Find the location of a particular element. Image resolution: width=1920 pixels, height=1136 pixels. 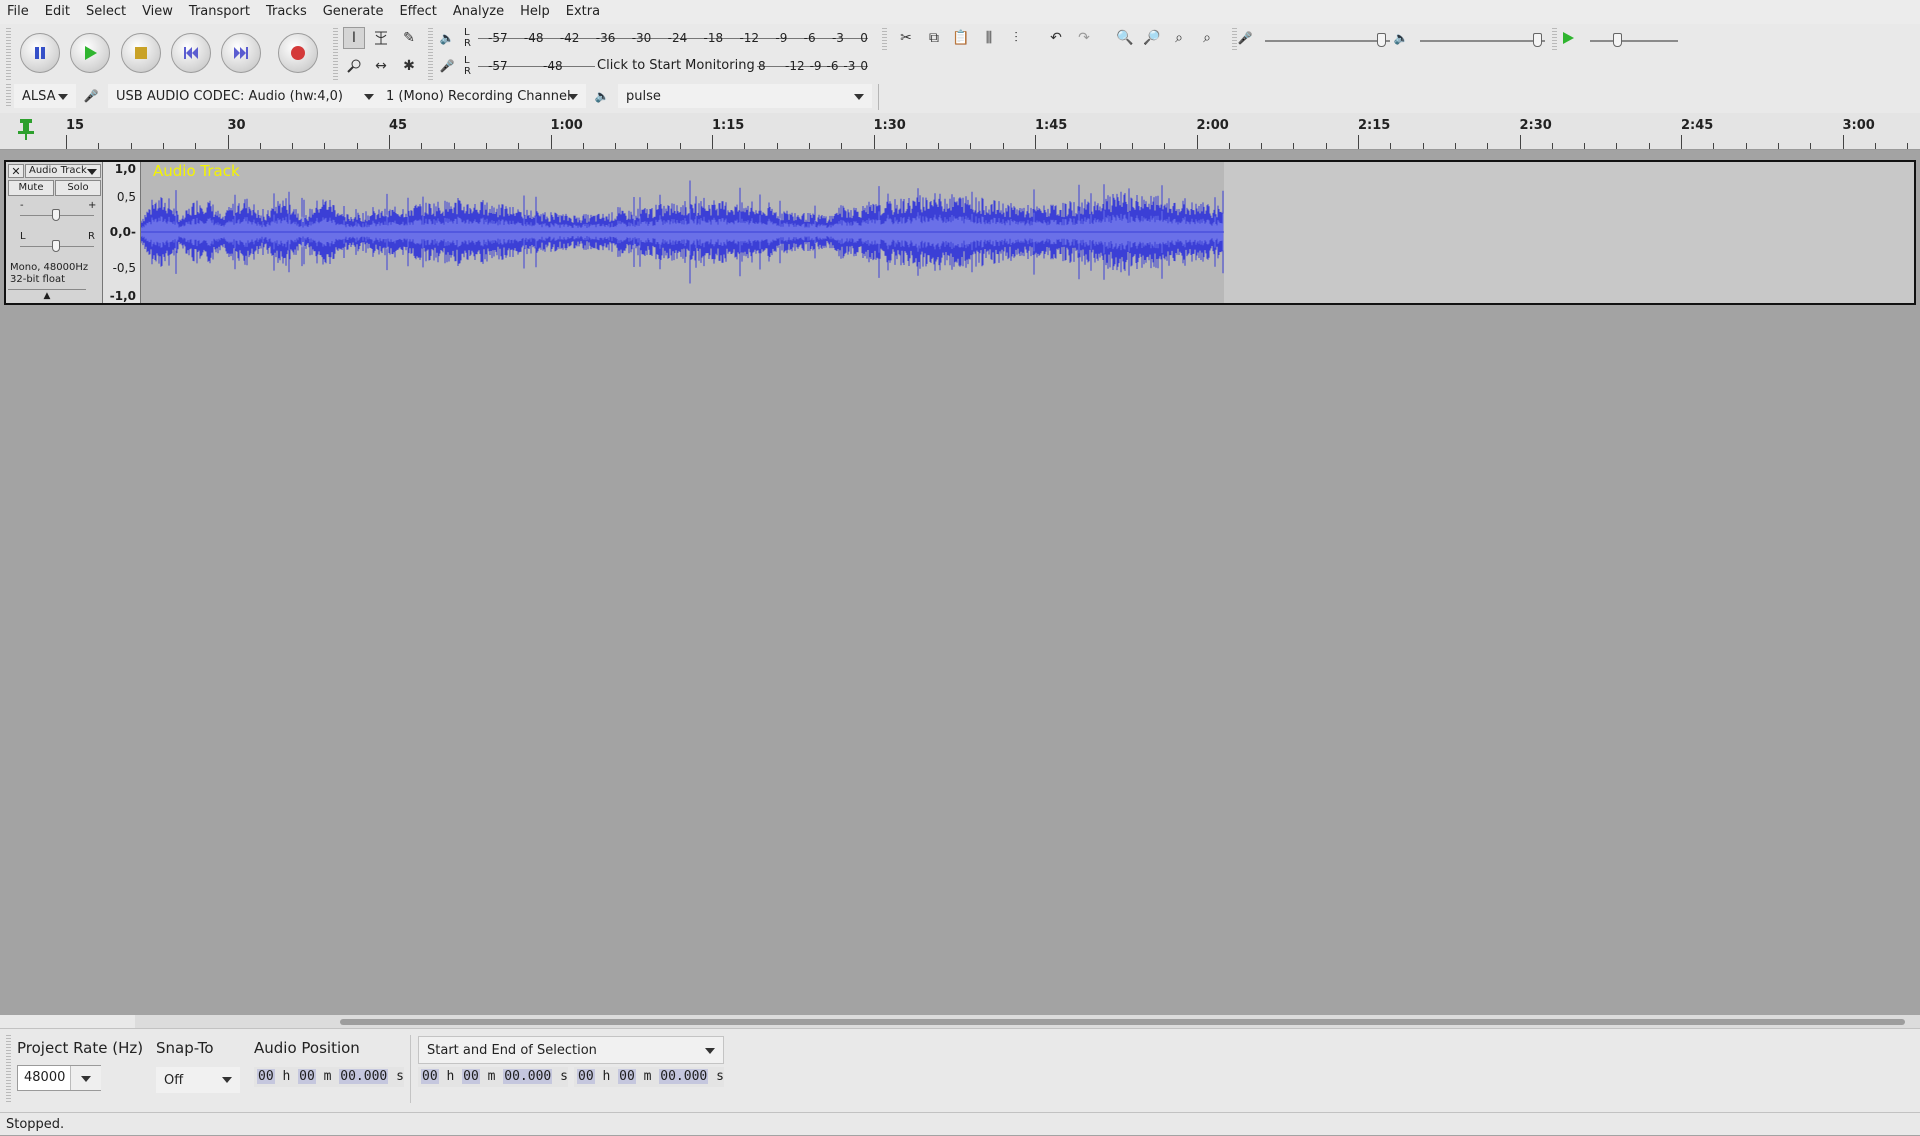

ruler-label: 2:15 is located at coordinates (1374, 125).